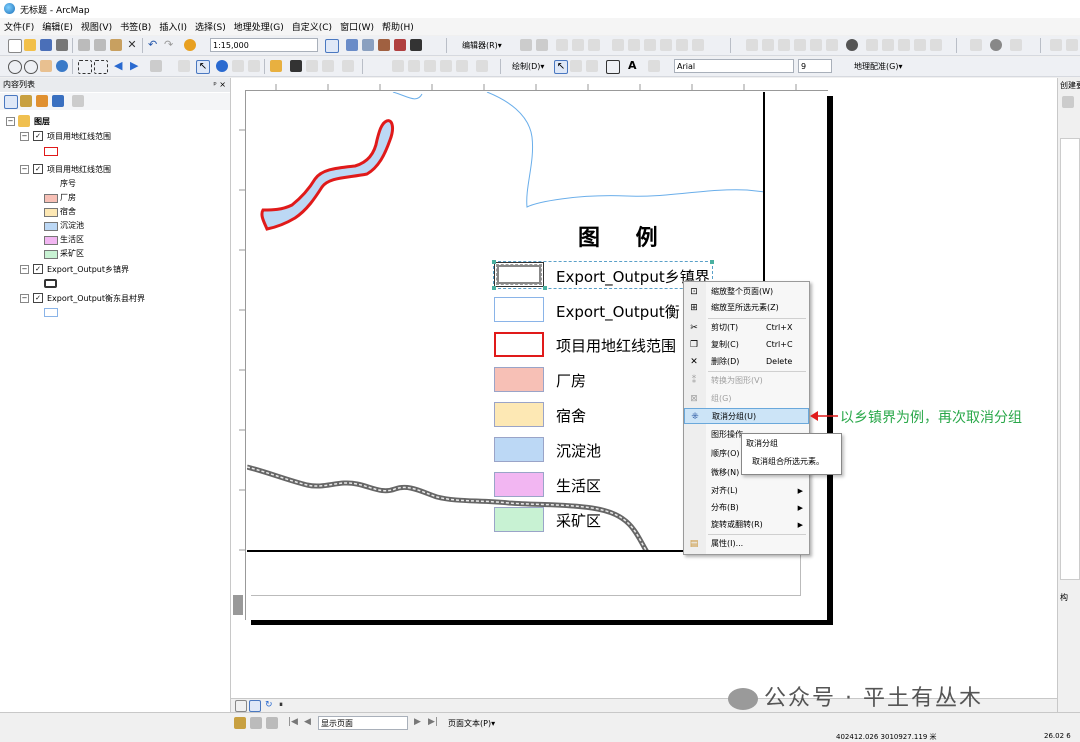  I want to click on layout-view-icon, so click(276, 66).